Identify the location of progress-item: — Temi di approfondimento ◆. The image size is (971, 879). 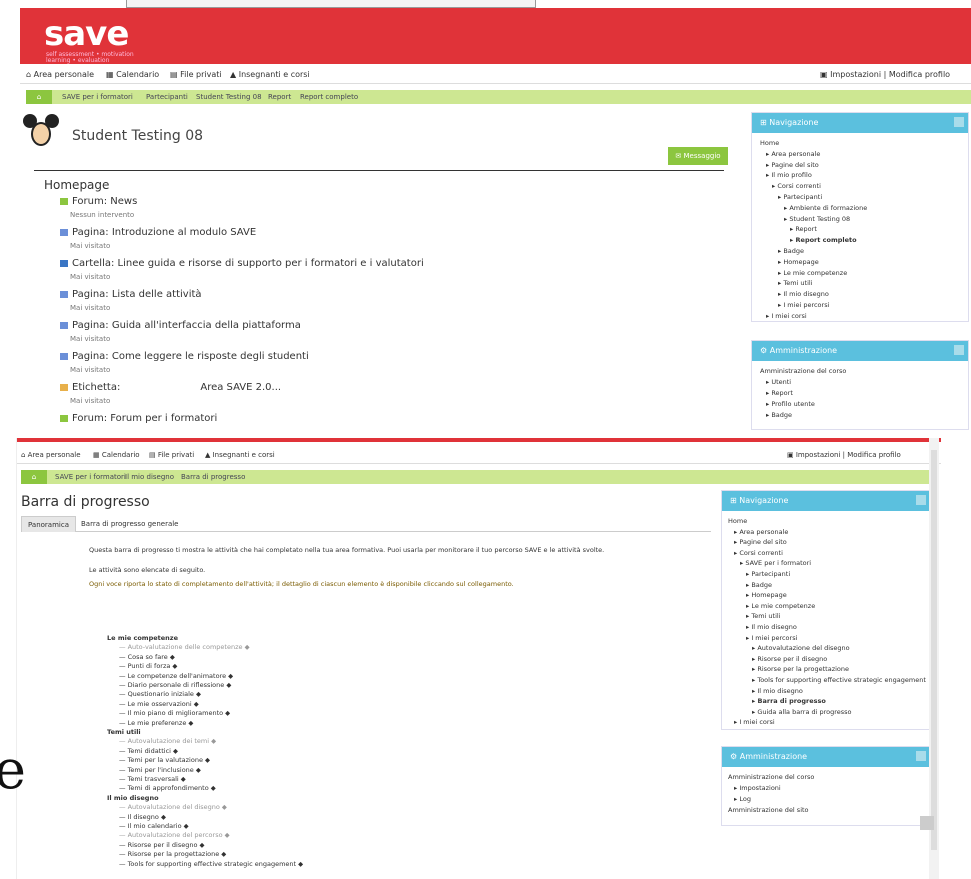
(167, 788).